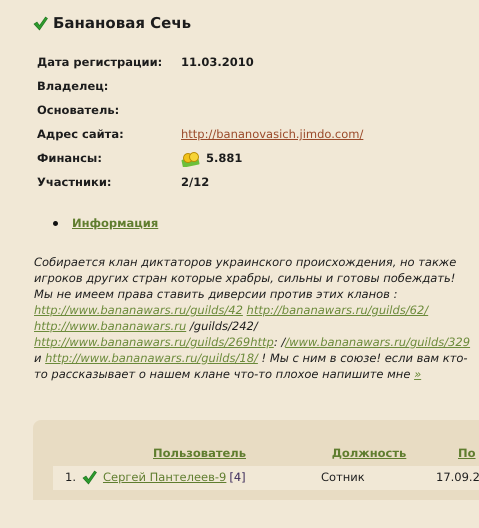  I want to click on field-label: Участники:, so click(74, 182).